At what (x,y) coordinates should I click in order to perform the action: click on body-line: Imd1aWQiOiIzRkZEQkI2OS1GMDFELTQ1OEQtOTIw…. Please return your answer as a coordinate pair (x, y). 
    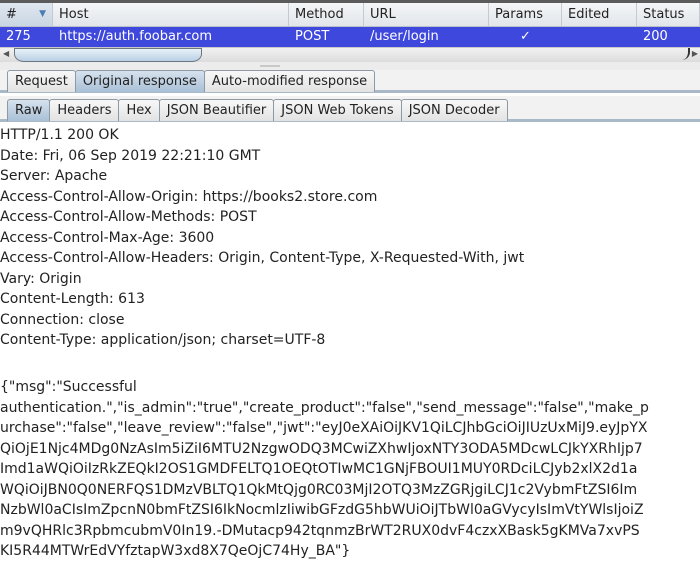
    Looking at the image, I should click on (319, 469).